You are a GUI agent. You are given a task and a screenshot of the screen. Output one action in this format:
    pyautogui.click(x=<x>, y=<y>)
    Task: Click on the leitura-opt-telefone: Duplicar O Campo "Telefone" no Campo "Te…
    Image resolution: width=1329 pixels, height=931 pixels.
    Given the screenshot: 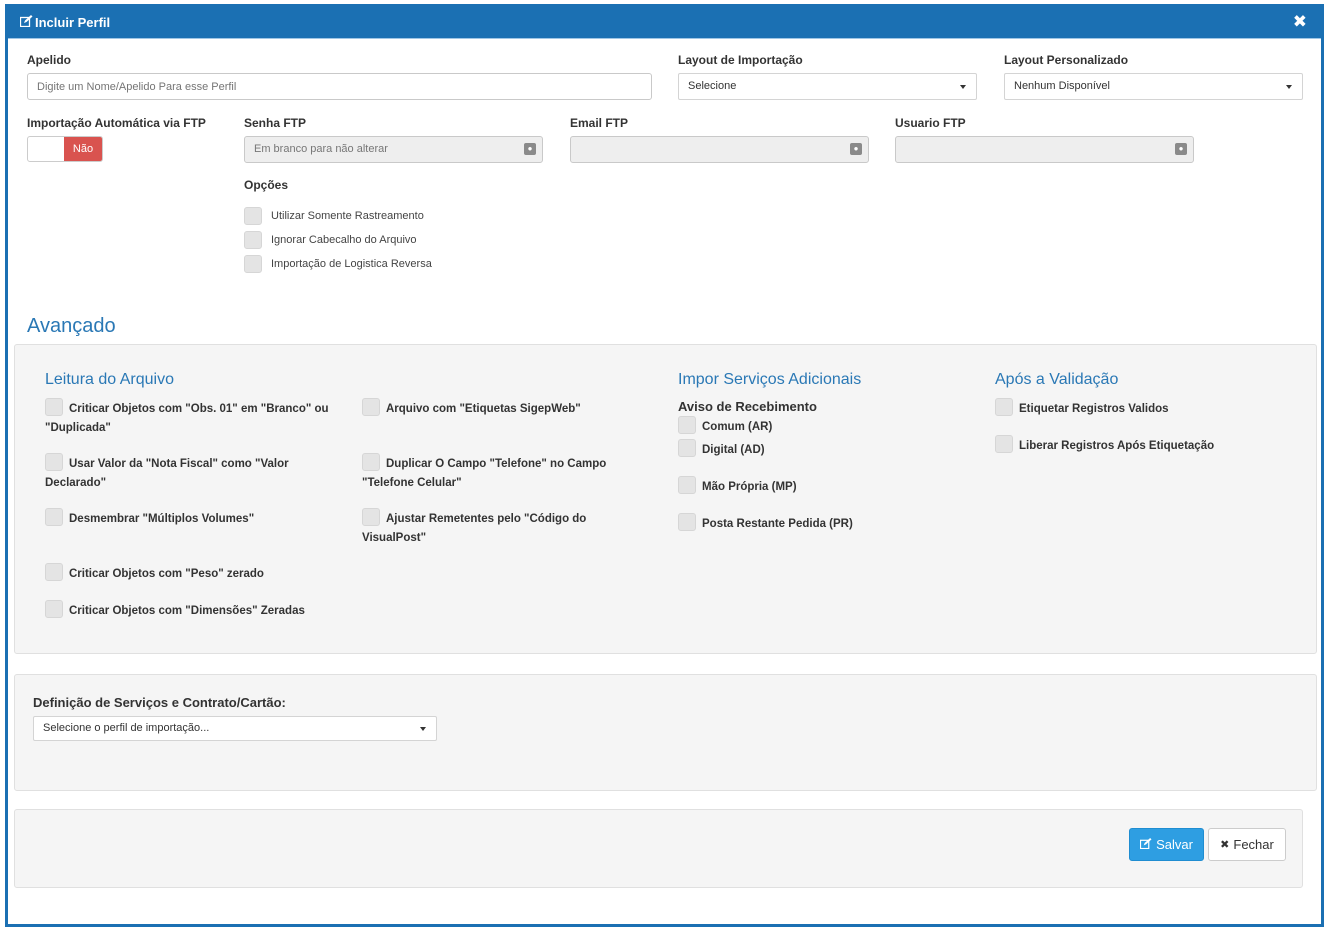 What is the action you would take?
    pyautogui.click(x=494, y=473)
    